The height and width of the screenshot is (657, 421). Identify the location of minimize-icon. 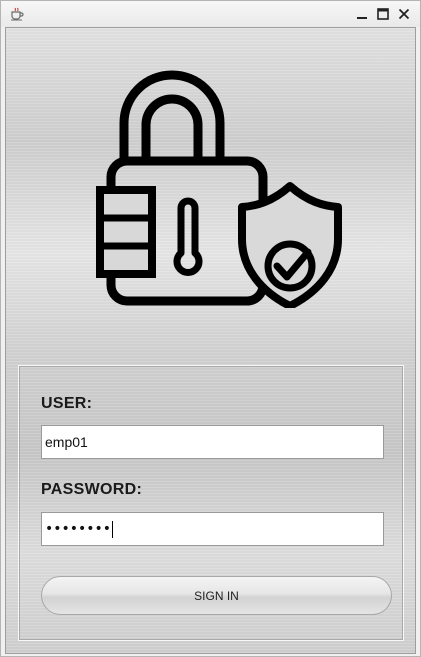
(362, 14).